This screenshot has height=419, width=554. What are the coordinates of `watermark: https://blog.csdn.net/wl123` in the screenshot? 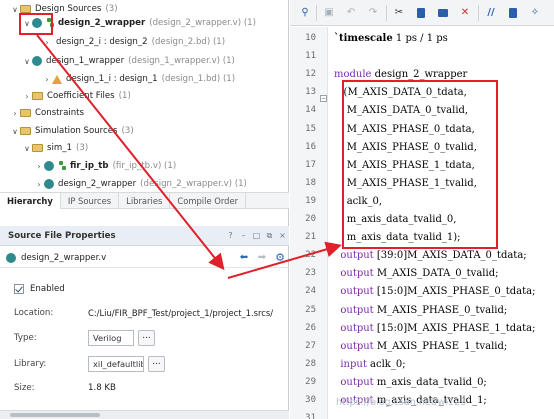 It's located at (401, 402).